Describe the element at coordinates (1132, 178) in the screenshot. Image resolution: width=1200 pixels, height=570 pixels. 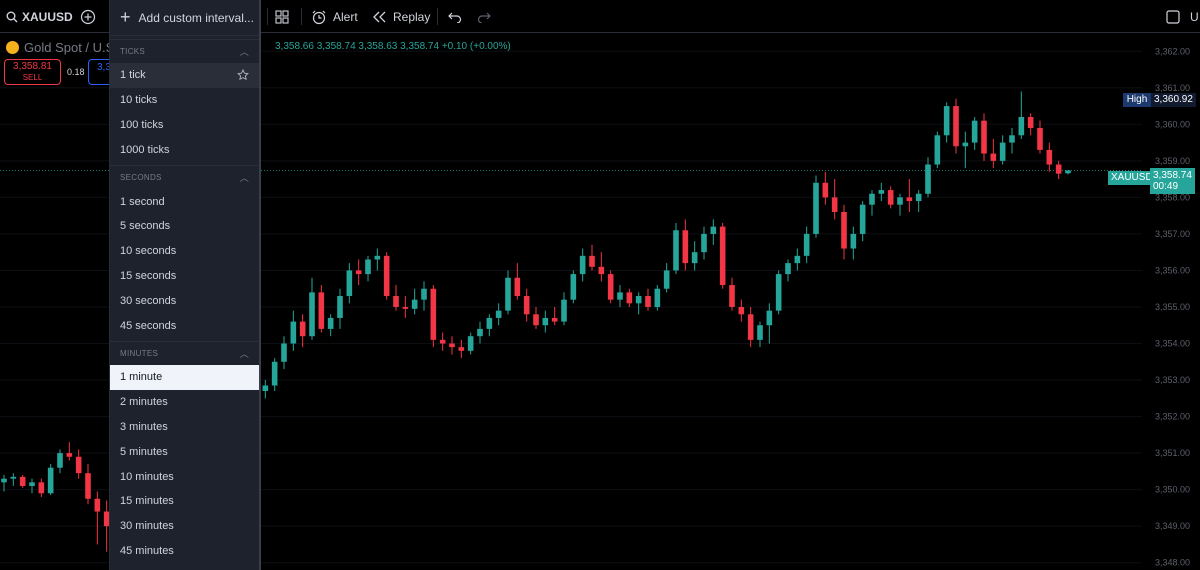
I see `symbol-tag: XAUUSD` at that location.